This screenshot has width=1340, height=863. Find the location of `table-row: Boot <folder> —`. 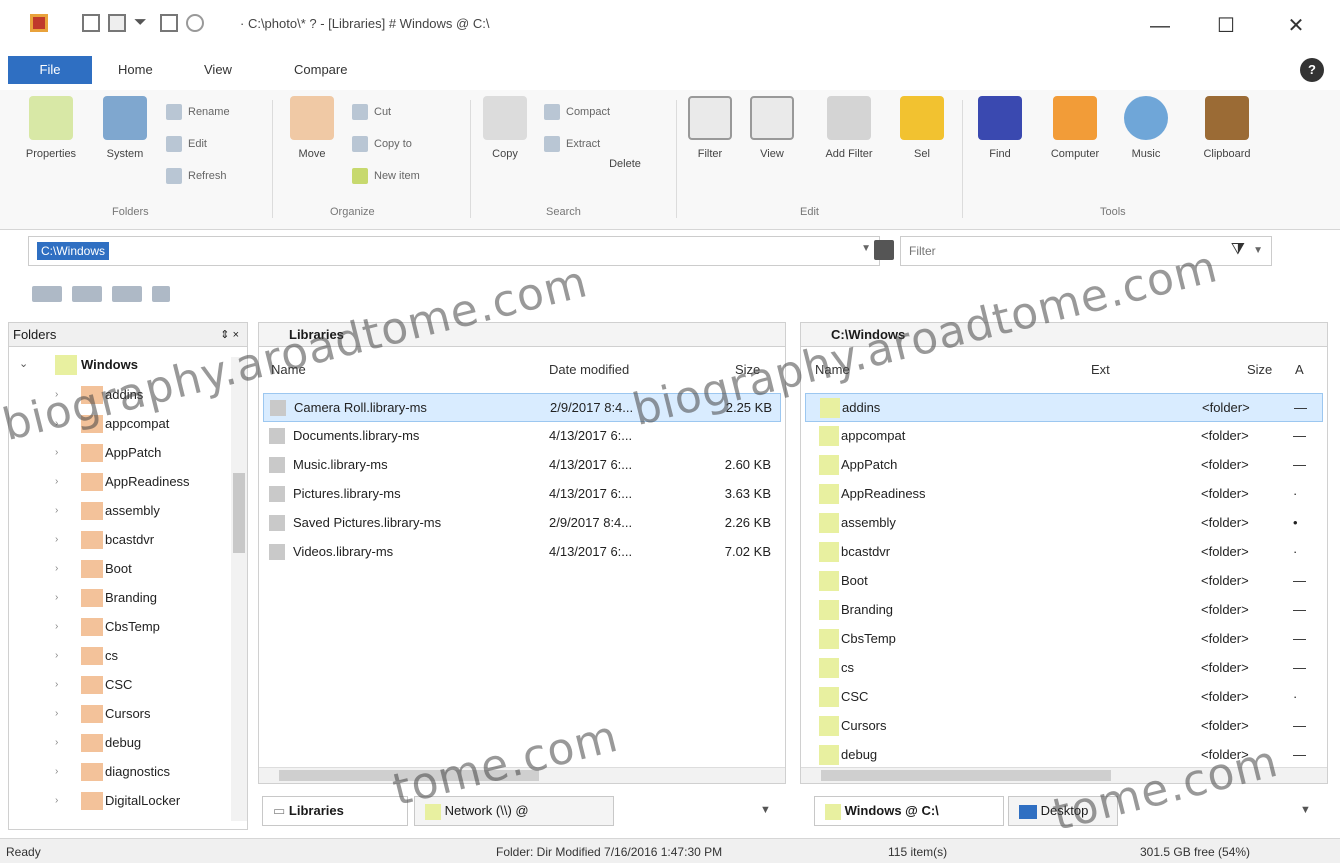

table-row: Boot <folder> — is located at coordinates (1064, 581).